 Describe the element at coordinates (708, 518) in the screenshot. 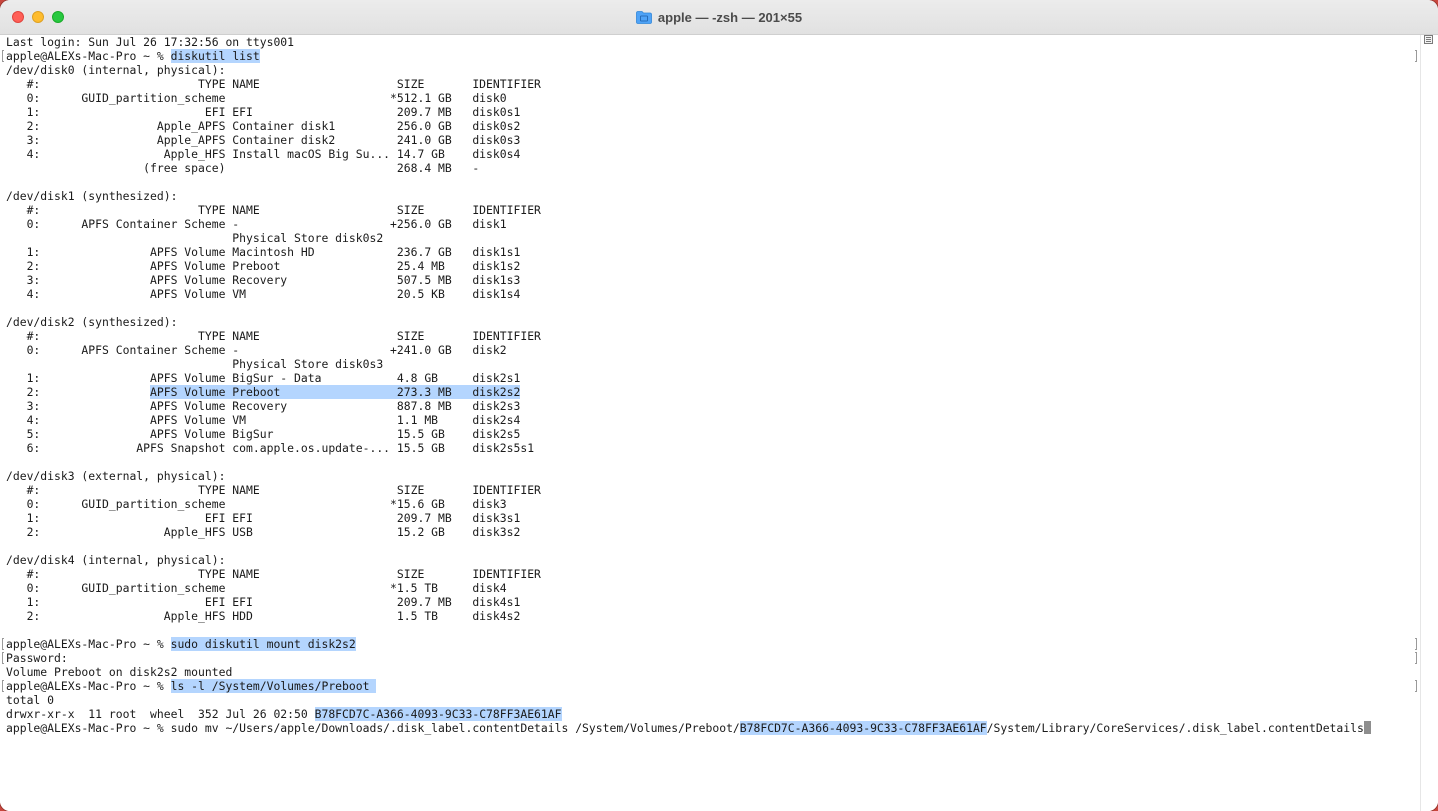

I see `terminal-line: 1: EFI EFI 209.7 MB disk3s1` at that location.